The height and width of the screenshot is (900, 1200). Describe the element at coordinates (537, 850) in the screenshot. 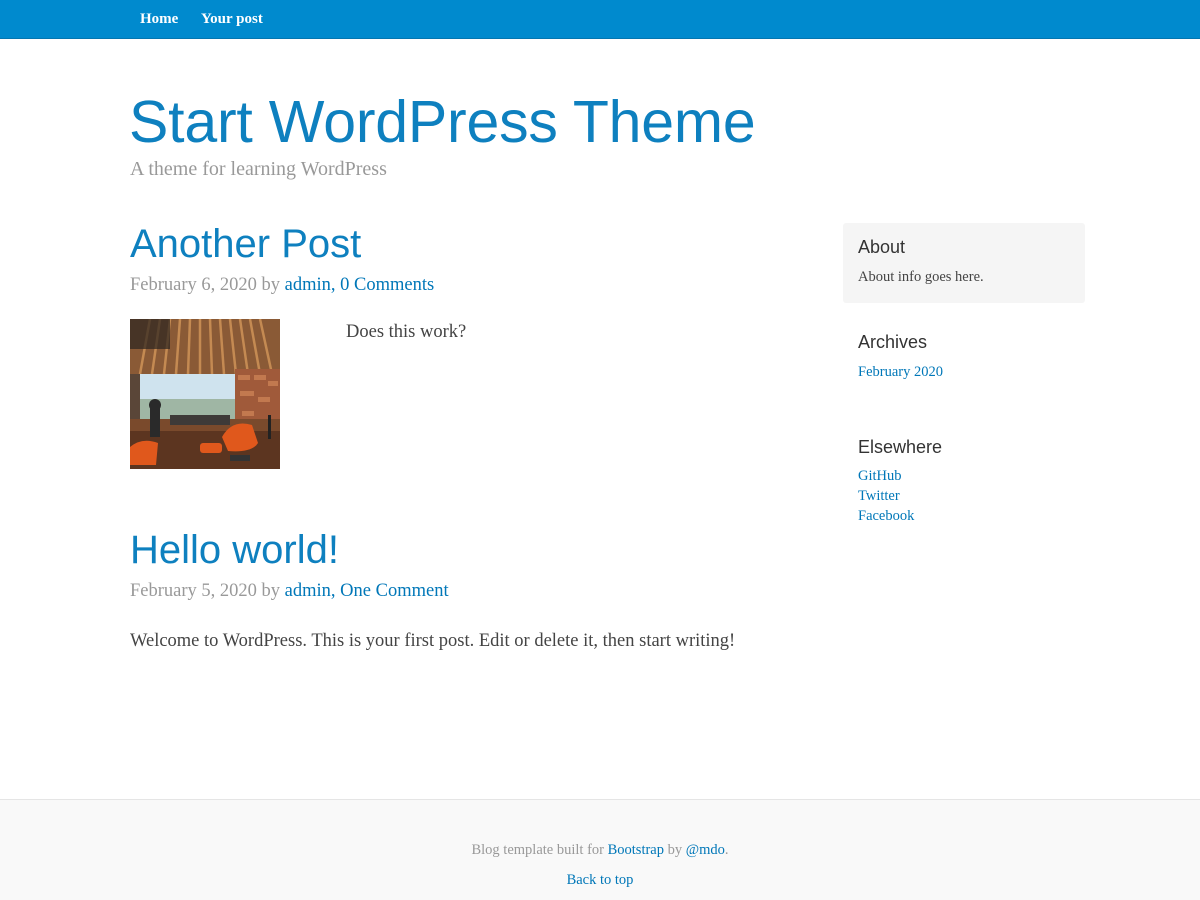

I see `footer-prefix: Blog template built for` at that location.